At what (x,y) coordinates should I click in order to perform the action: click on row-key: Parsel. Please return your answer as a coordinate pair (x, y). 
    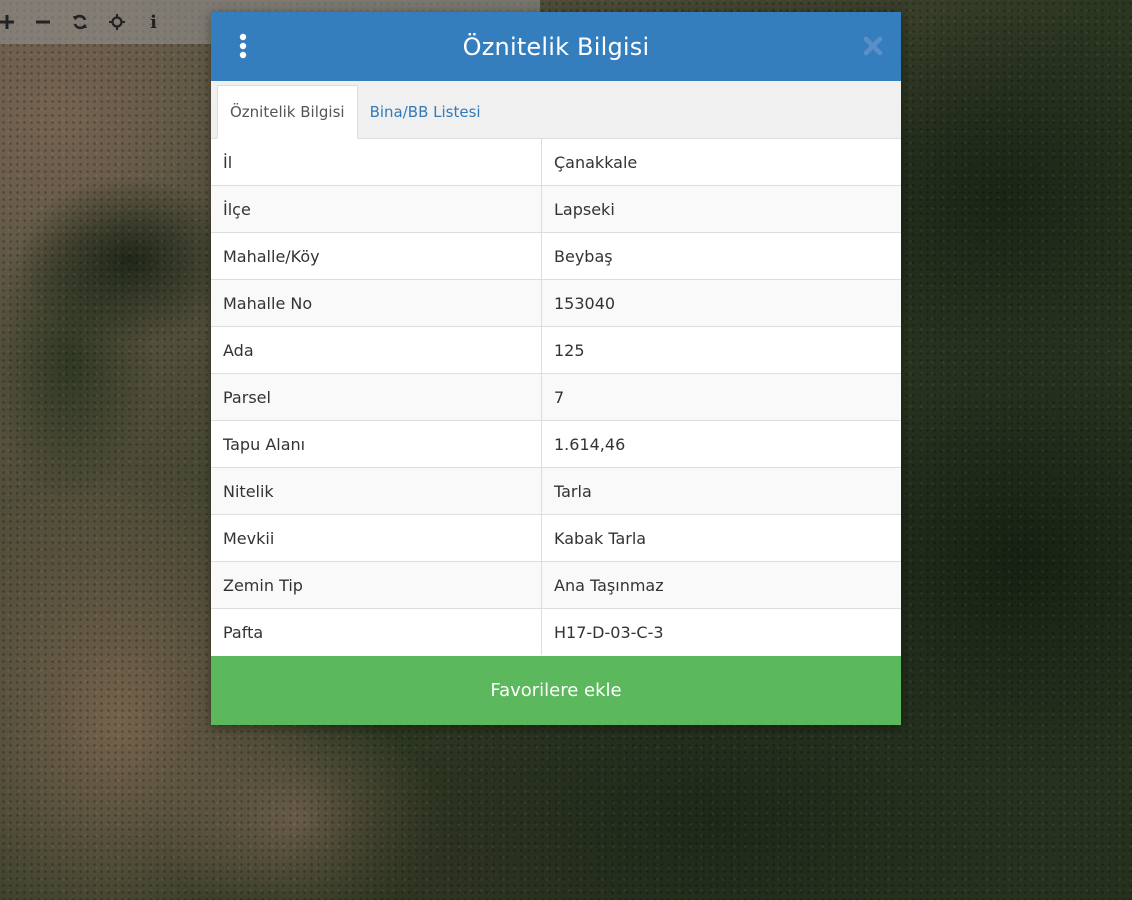
    Looking at the image, I should click on (376, 397).